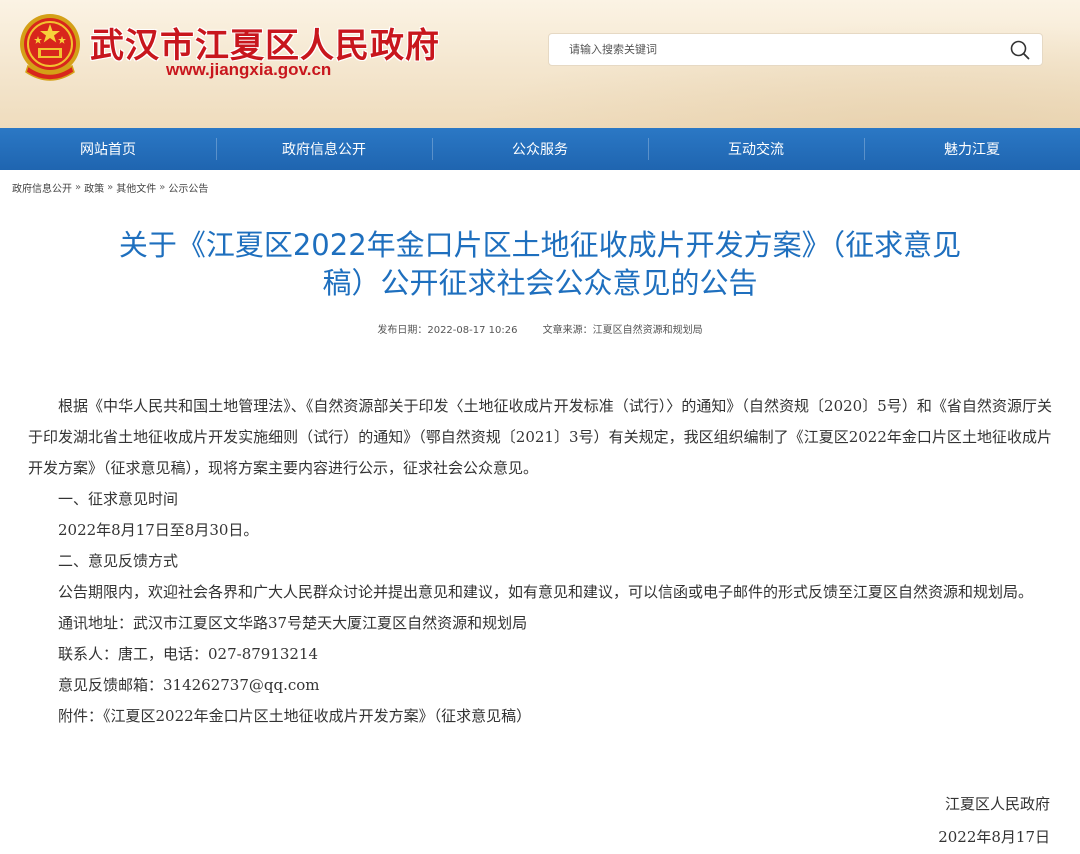  What do you see at coordinates (136, 187) in the screenshot?
I see `breadcrumb-item-other-docs: 其他文件` at bounding box center [136, 187].